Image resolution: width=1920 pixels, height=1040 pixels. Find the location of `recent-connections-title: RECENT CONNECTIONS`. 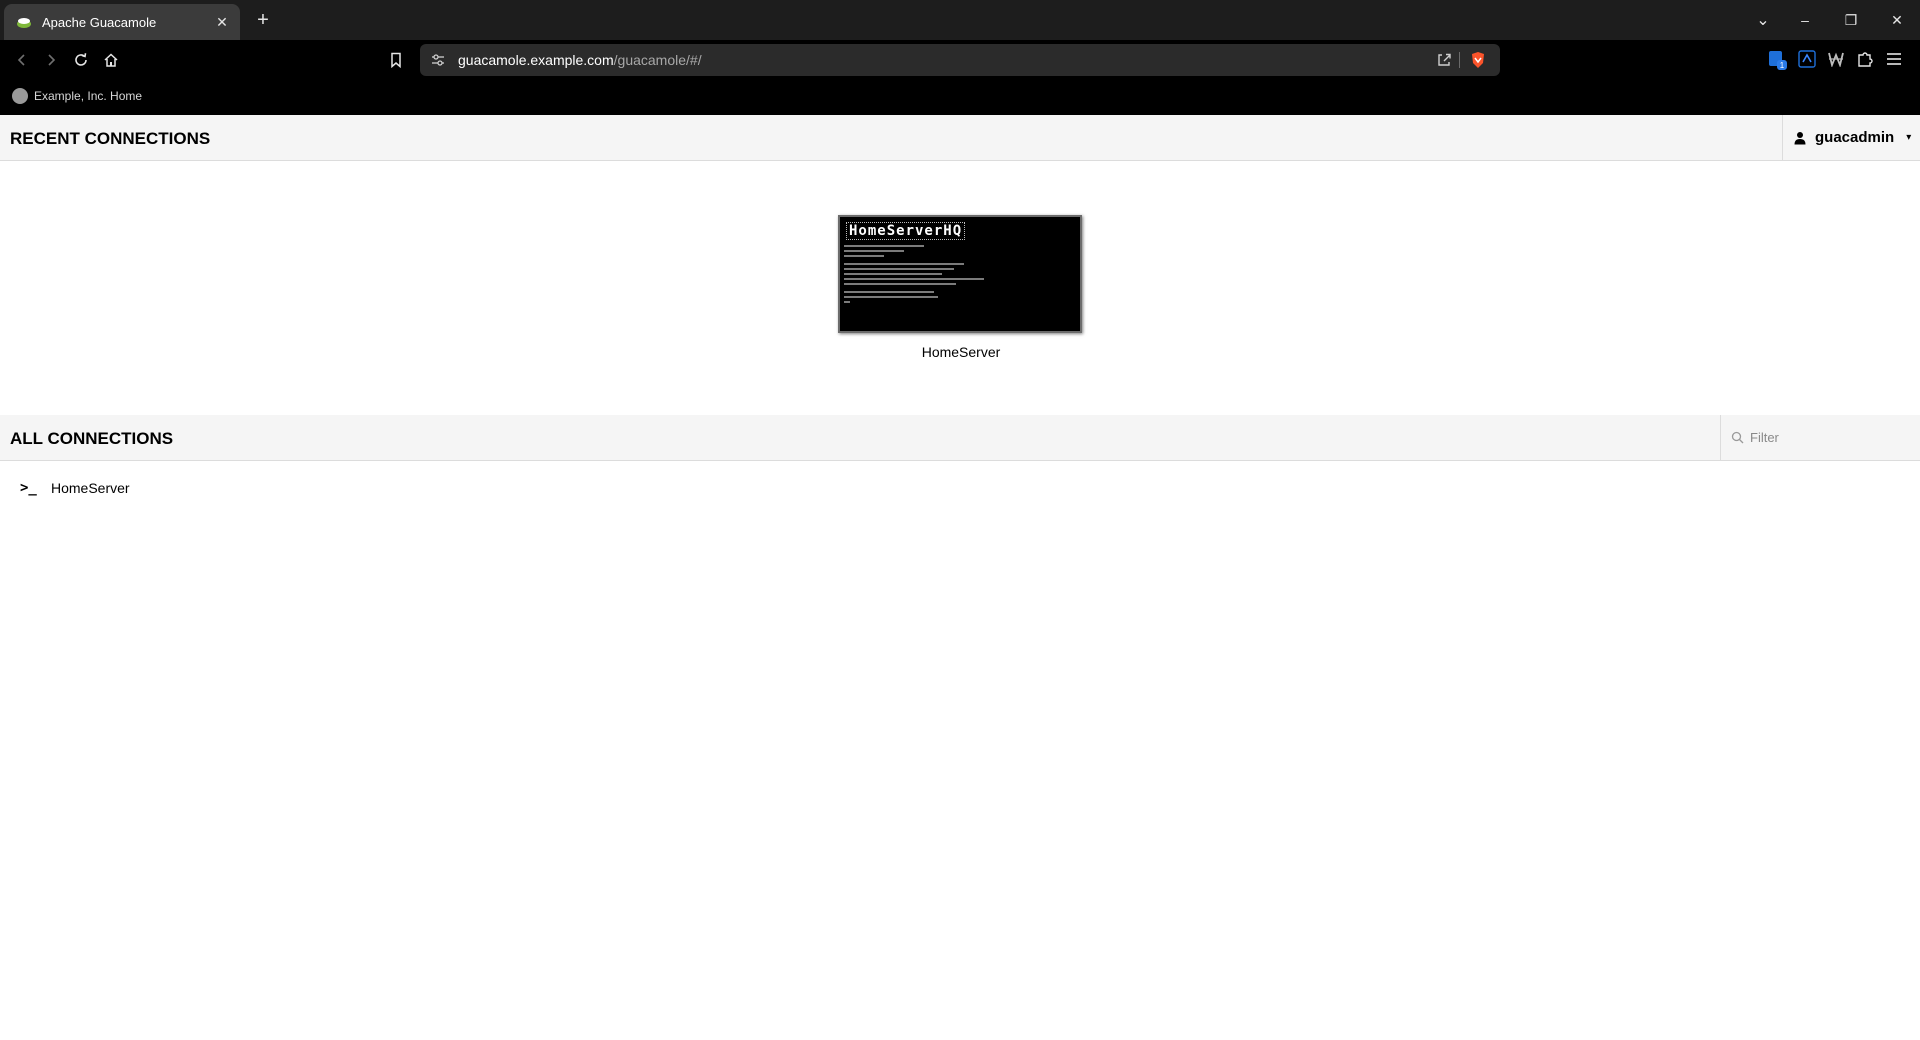

recent-connections-title: RECENT CONNECTIONS is located at coordinates (110, 138).